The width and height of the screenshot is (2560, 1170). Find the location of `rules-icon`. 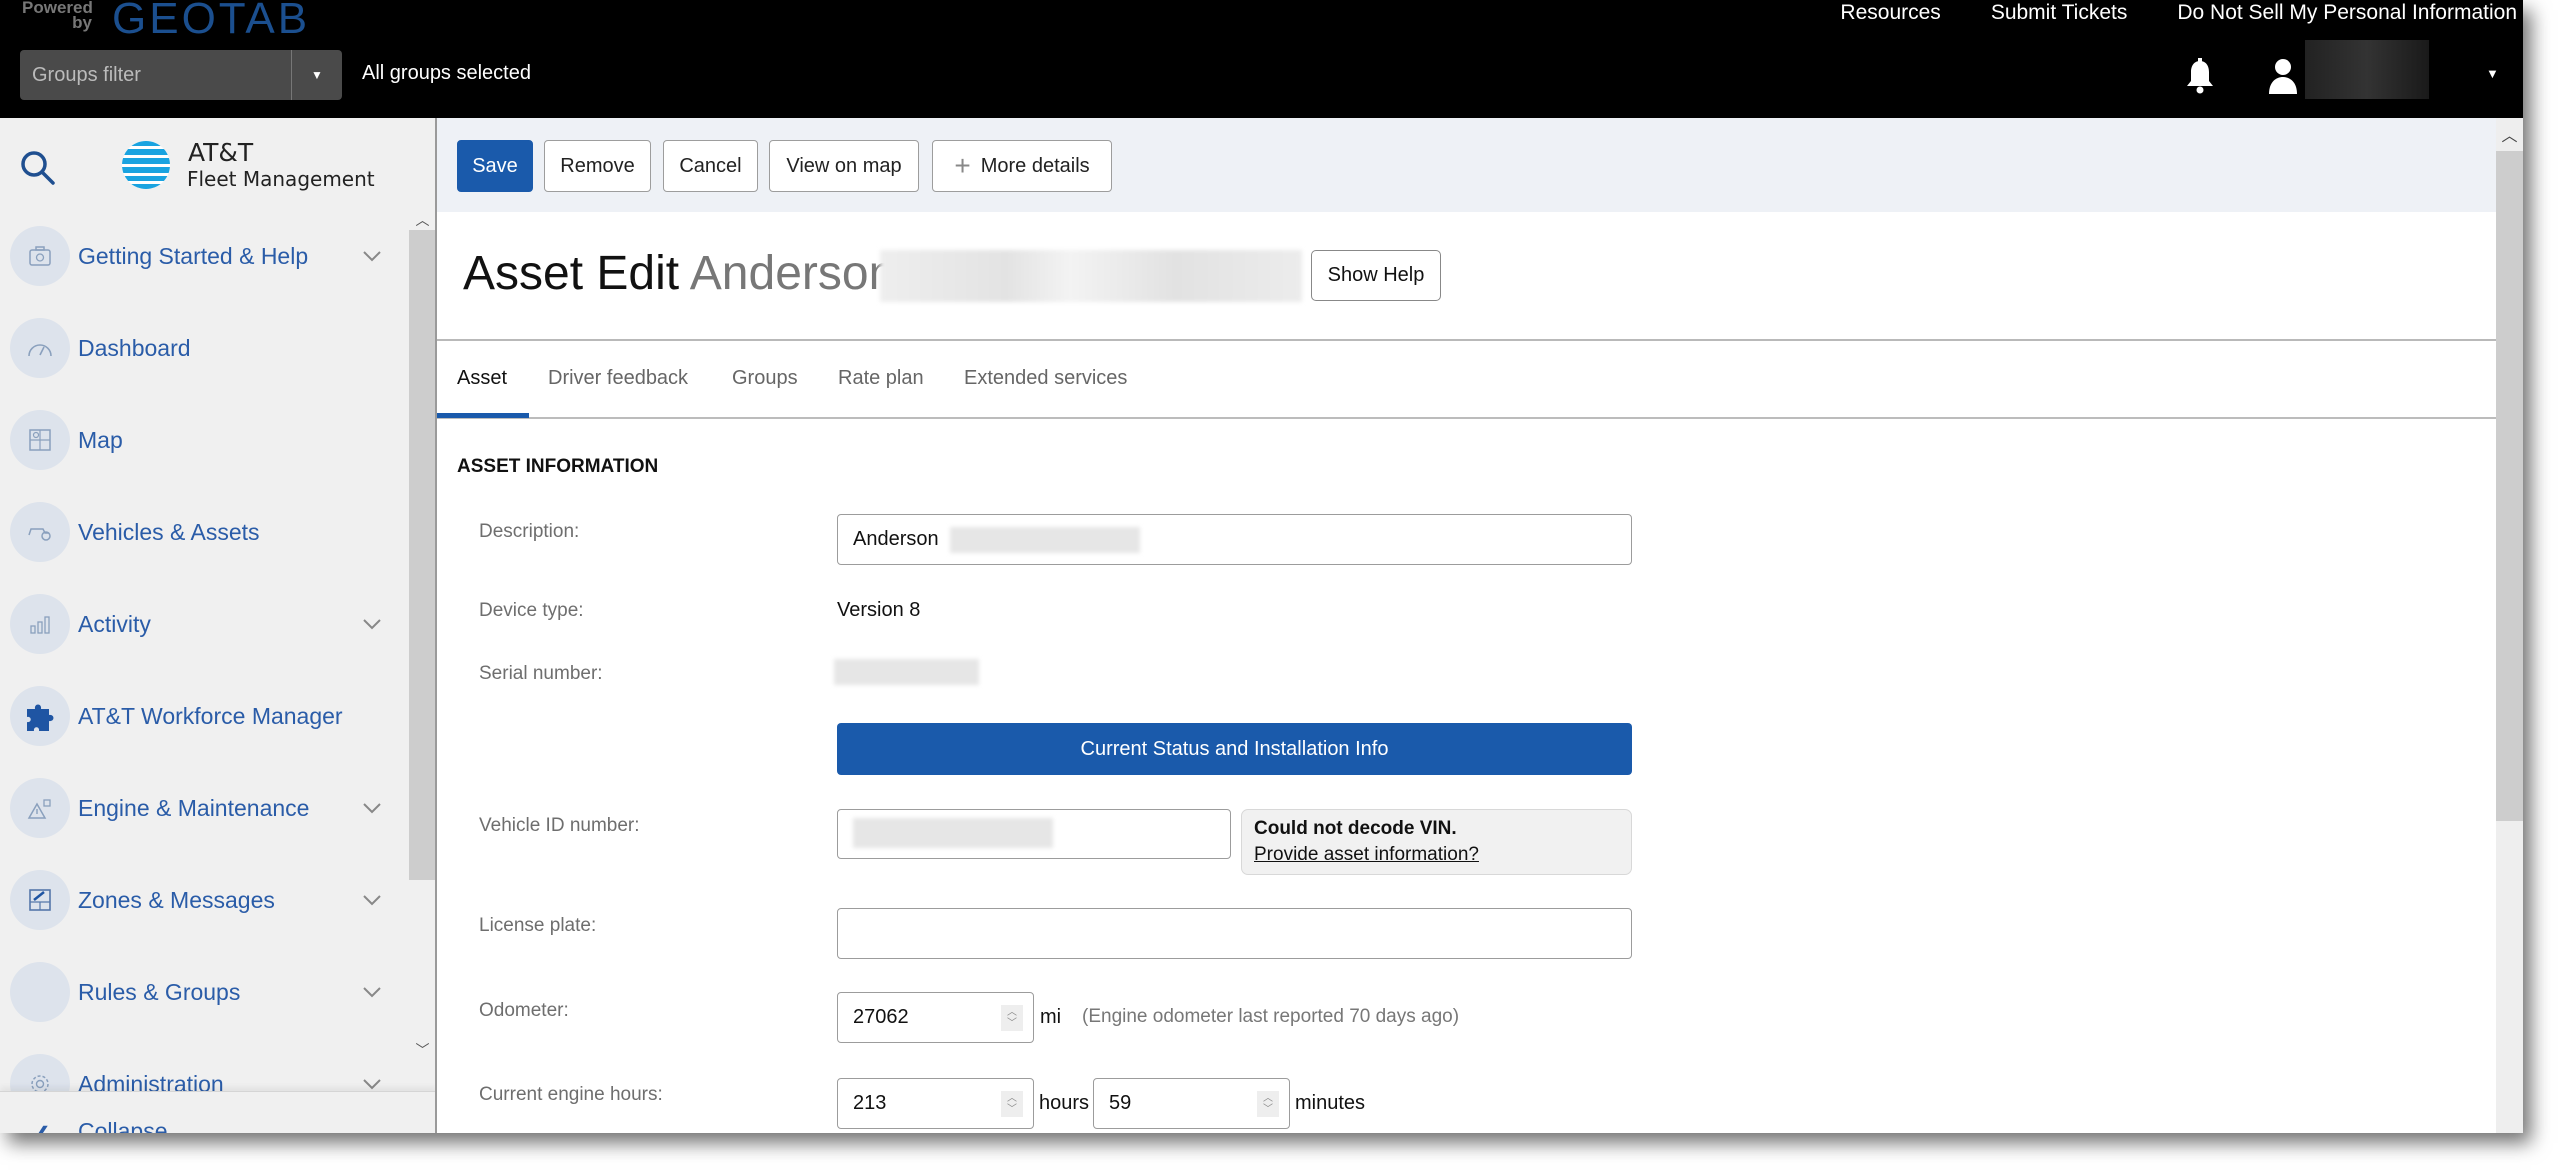

rules-icon is located at coordinates (40, 992).